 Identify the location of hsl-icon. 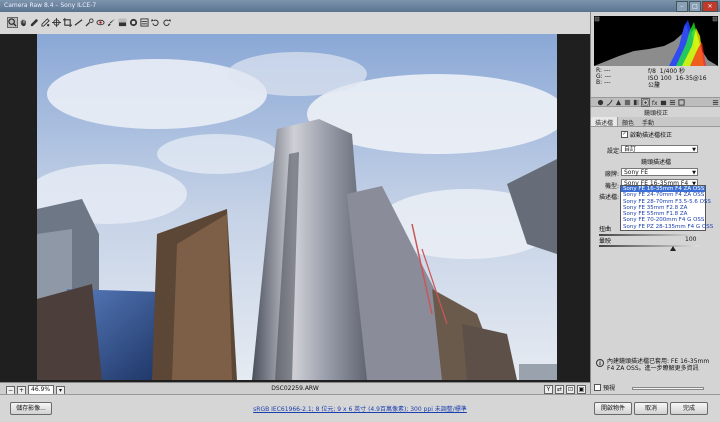
(627, 102).